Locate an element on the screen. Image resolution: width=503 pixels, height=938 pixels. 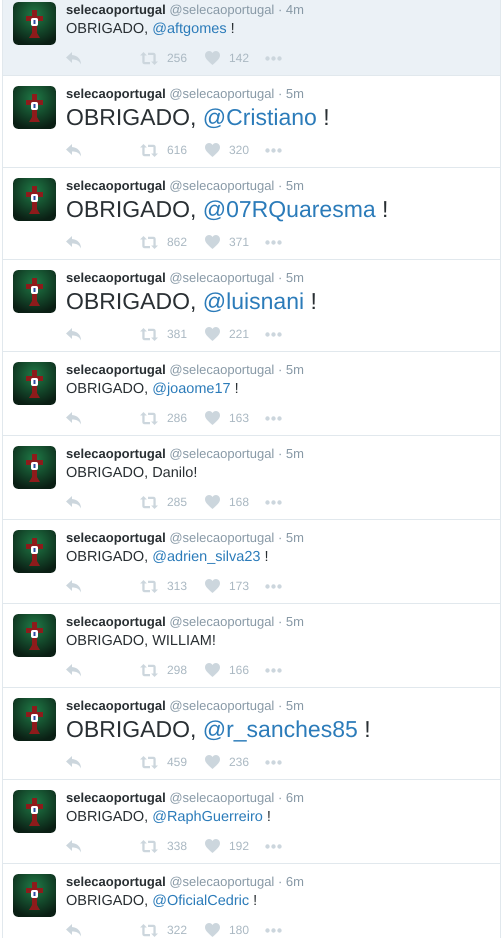
like-count: 236 is located at coordinates (239, 762).